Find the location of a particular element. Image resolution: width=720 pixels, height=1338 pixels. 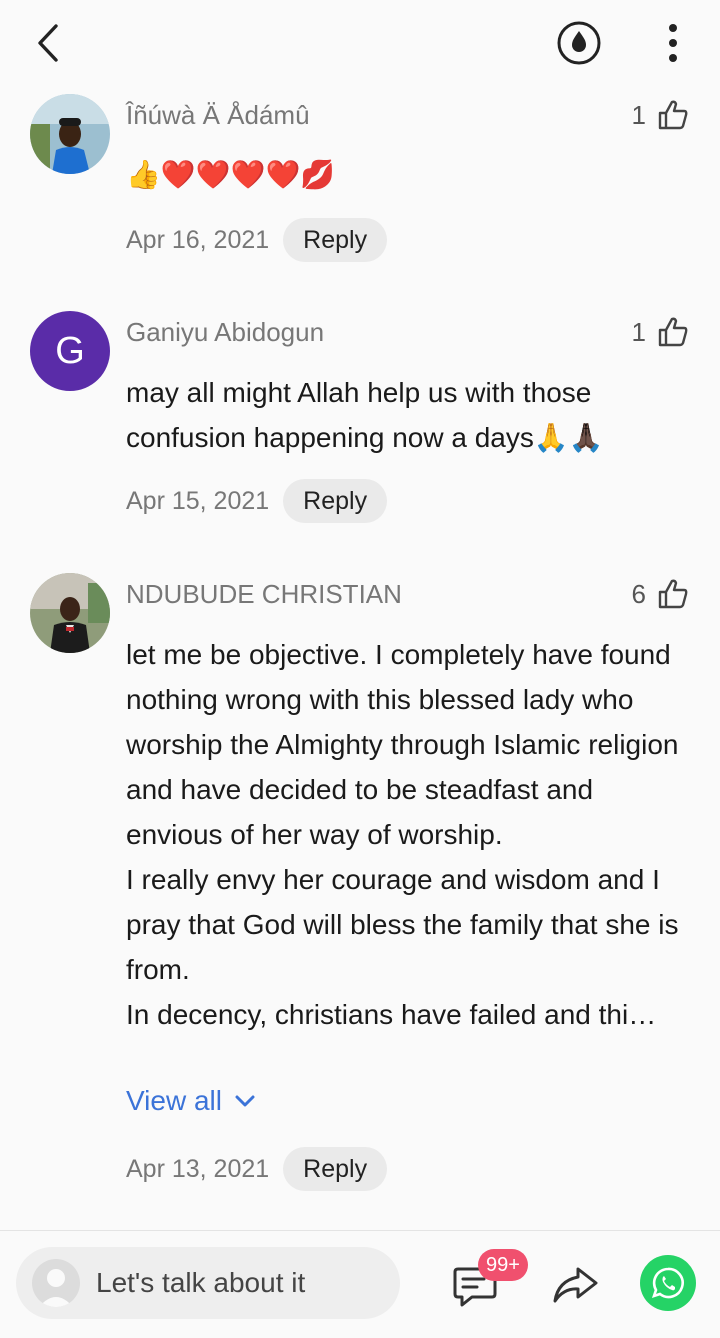

more-vertical-icon is located at coordinates (673, 43).